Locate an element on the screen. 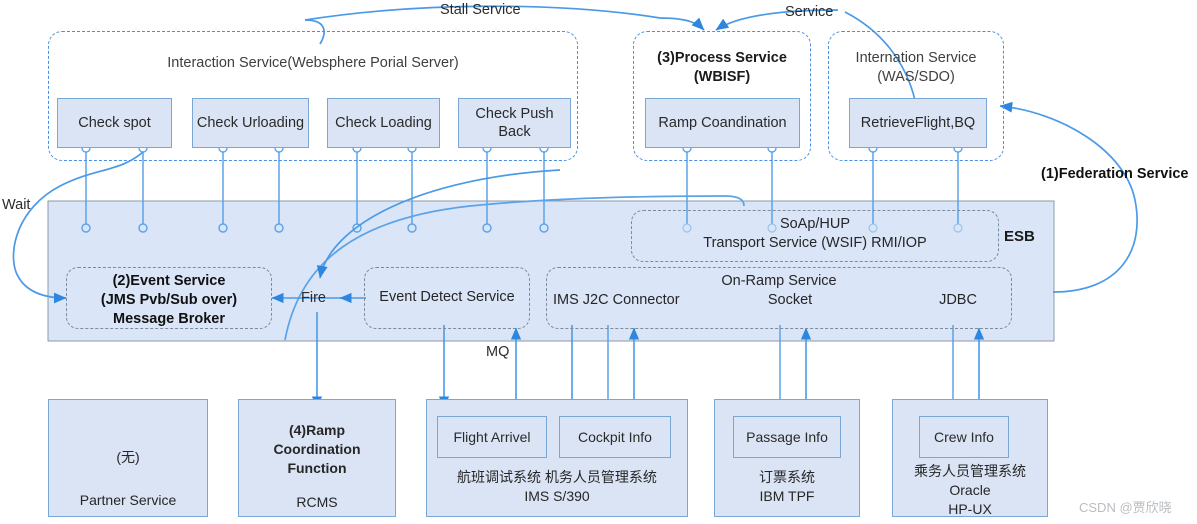  onramp-item-ims-j2c-connector: IMS J2C Connector is located at coordinates (643, 300).